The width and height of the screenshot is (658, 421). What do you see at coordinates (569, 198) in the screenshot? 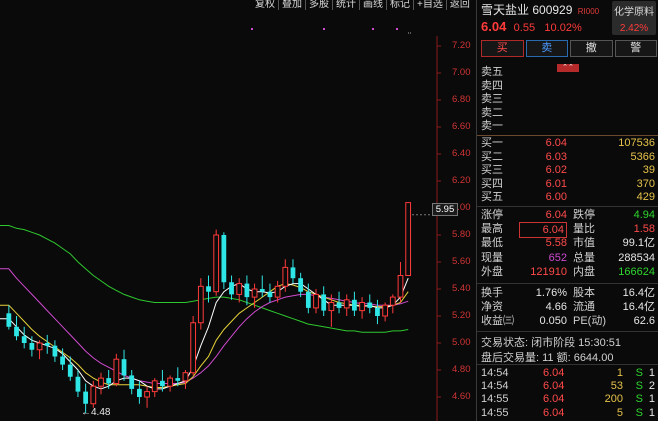
I see `bid-row: 买五 6.00 429` at bounding box center [569, 198].